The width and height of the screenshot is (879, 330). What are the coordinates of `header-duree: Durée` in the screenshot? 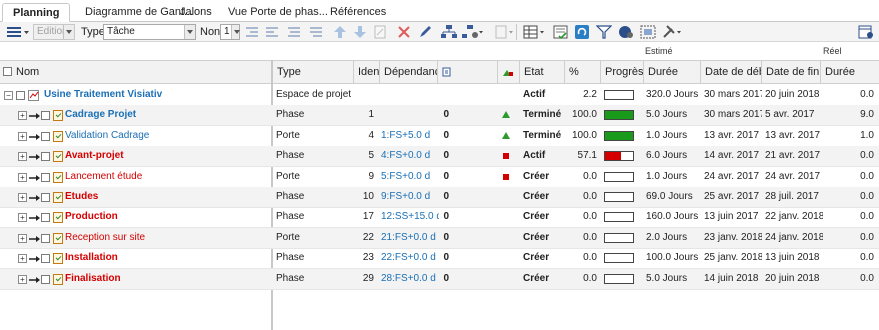 It's located at (671, 72).